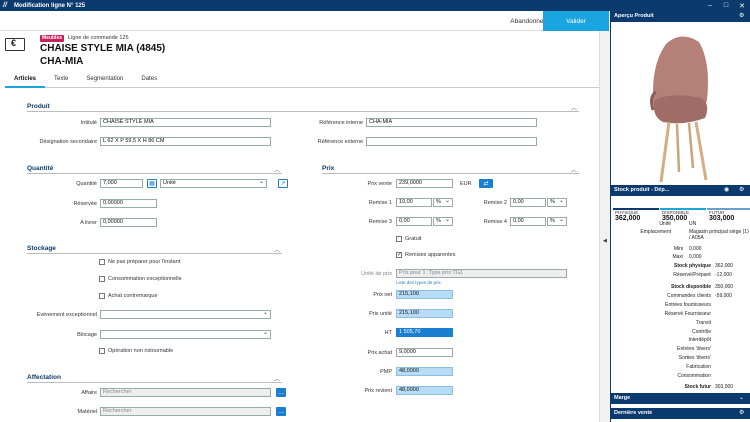 The height and width of the screenshot is (422, 750). What do you see at coordinates (303, 107) in the screenshot?
I see `section-produit-header: Produit ︿` at bounding box center [303, 107].